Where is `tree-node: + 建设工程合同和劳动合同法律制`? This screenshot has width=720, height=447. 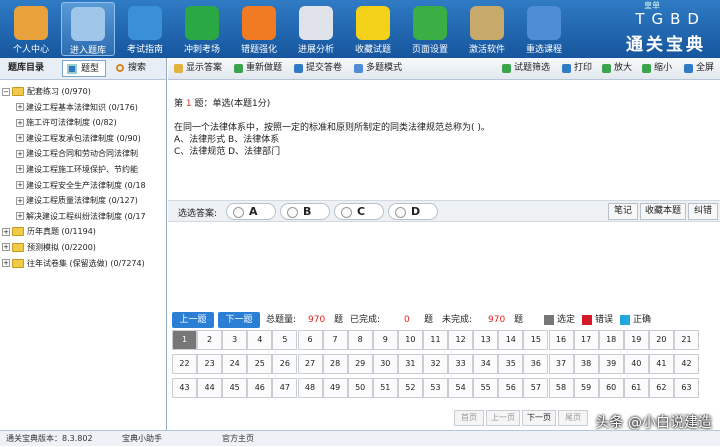 tree-node: + 建设工程合同和劳动合同法律制 is located at coordinates (83, 154).